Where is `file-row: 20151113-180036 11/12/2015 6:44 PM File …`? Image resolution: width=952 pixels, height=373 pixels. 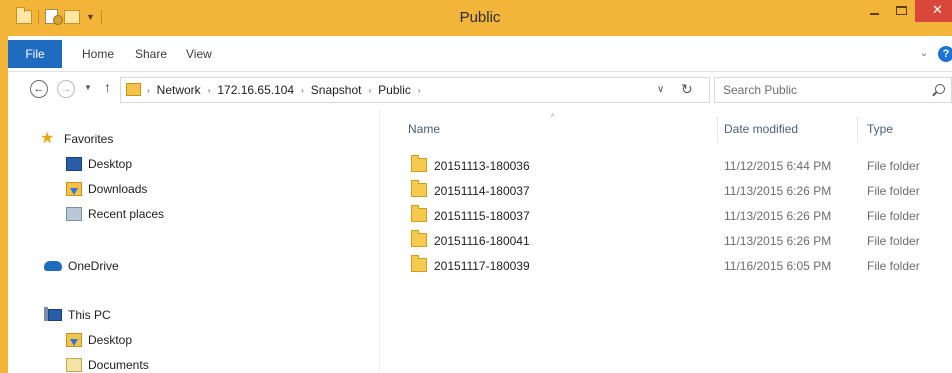 file-row: 20151113-180036 11/12/2015 6:44 PM File … is located at coordinates (666, 165).